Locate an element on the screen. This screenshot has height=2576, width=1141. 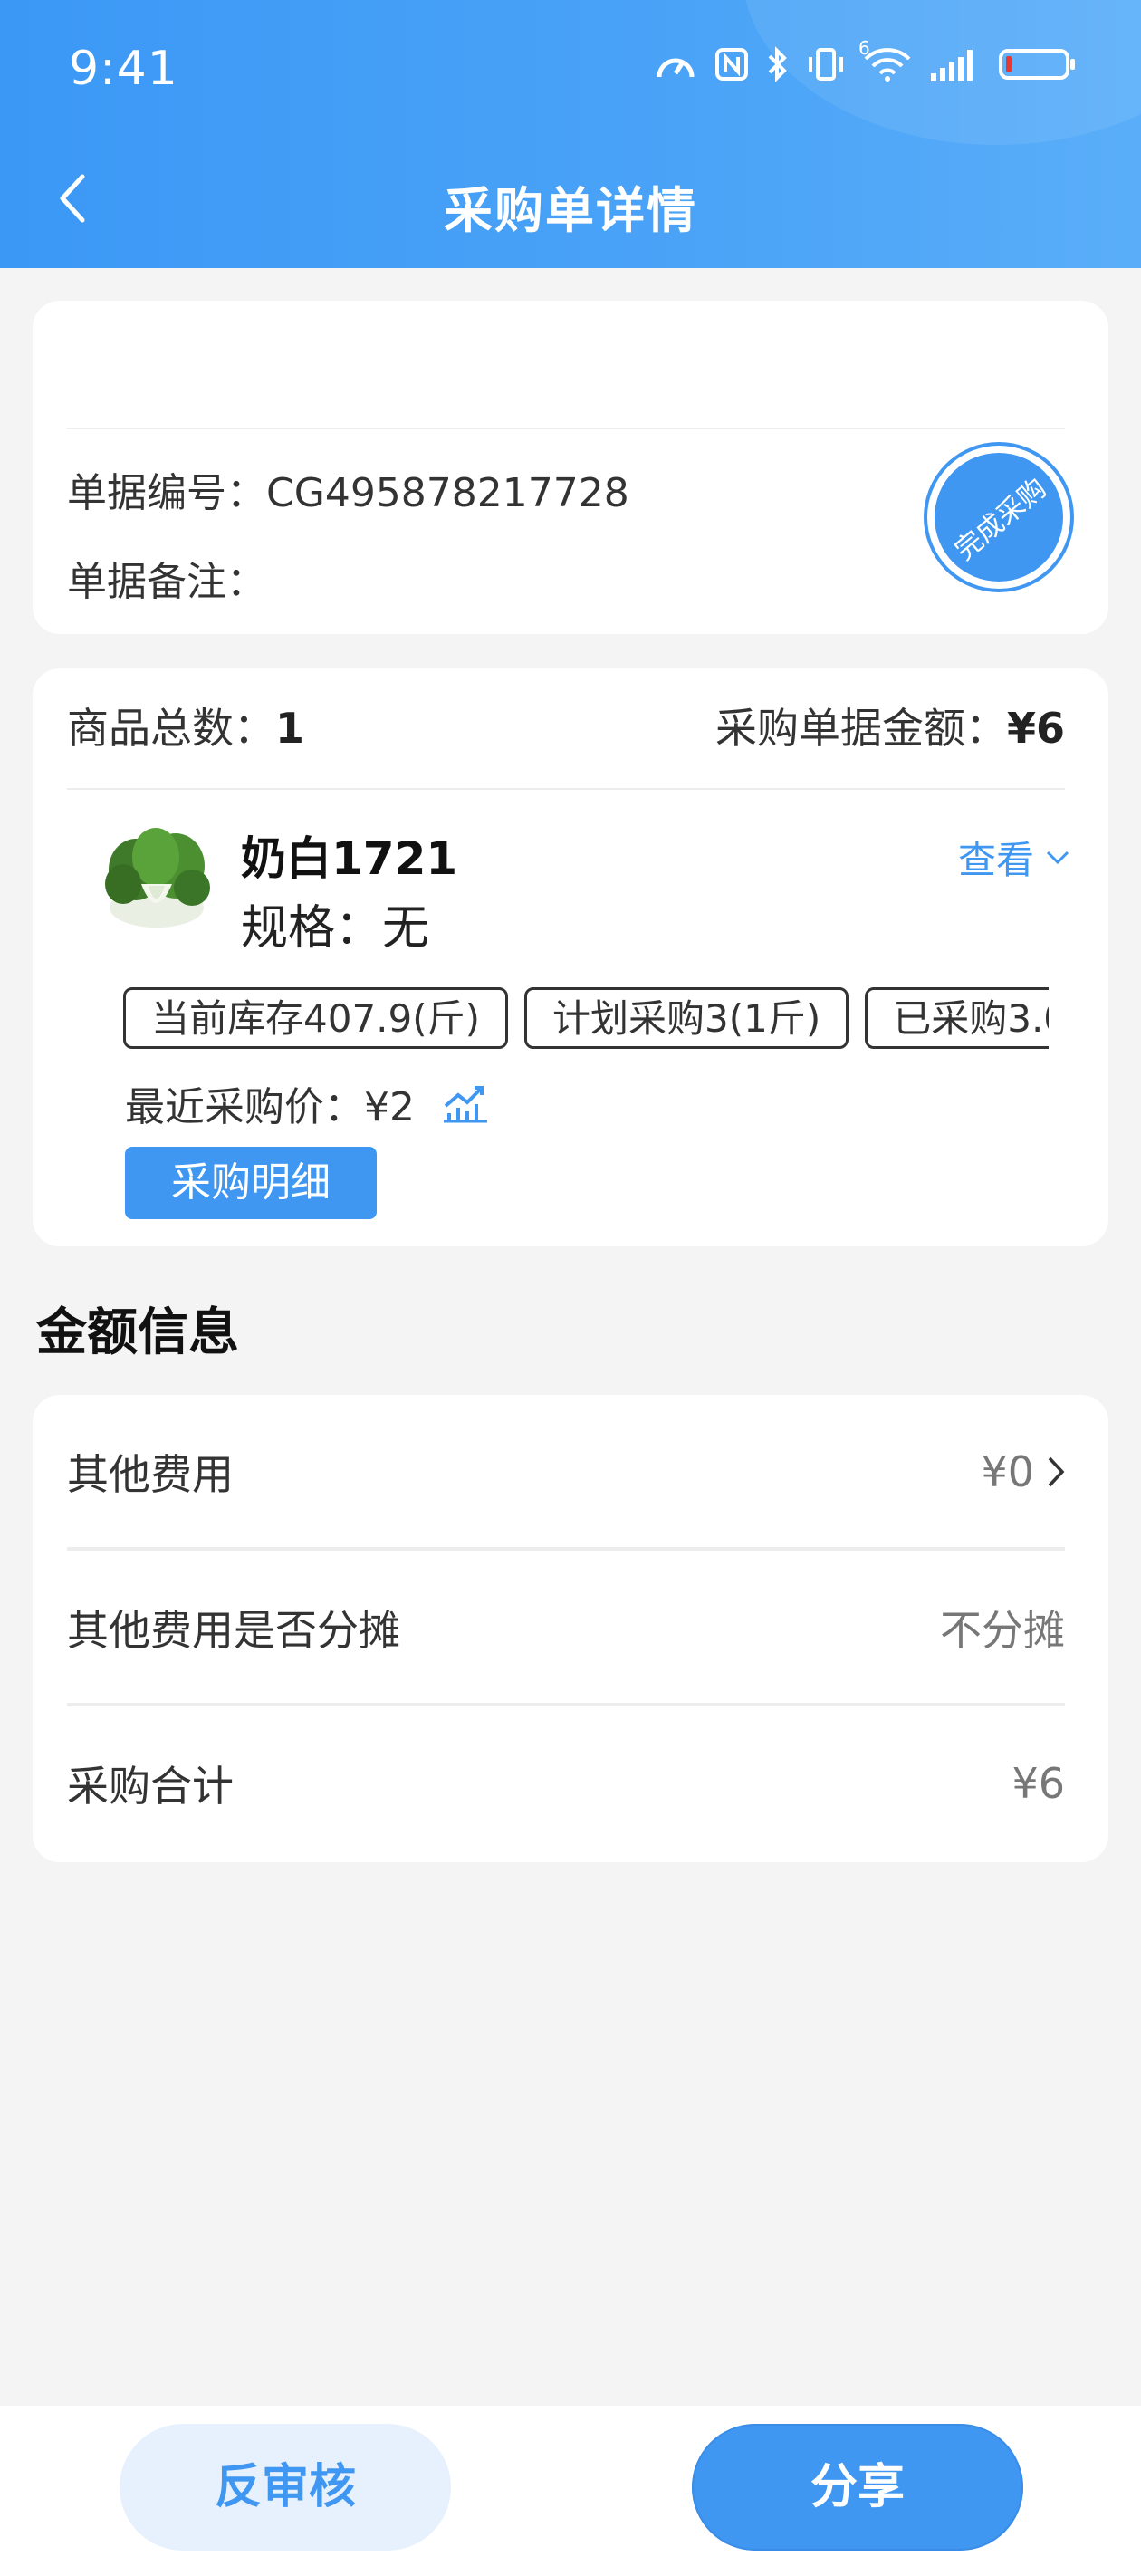
view-toggle: 查看 is located at coordinates (1014, 857).